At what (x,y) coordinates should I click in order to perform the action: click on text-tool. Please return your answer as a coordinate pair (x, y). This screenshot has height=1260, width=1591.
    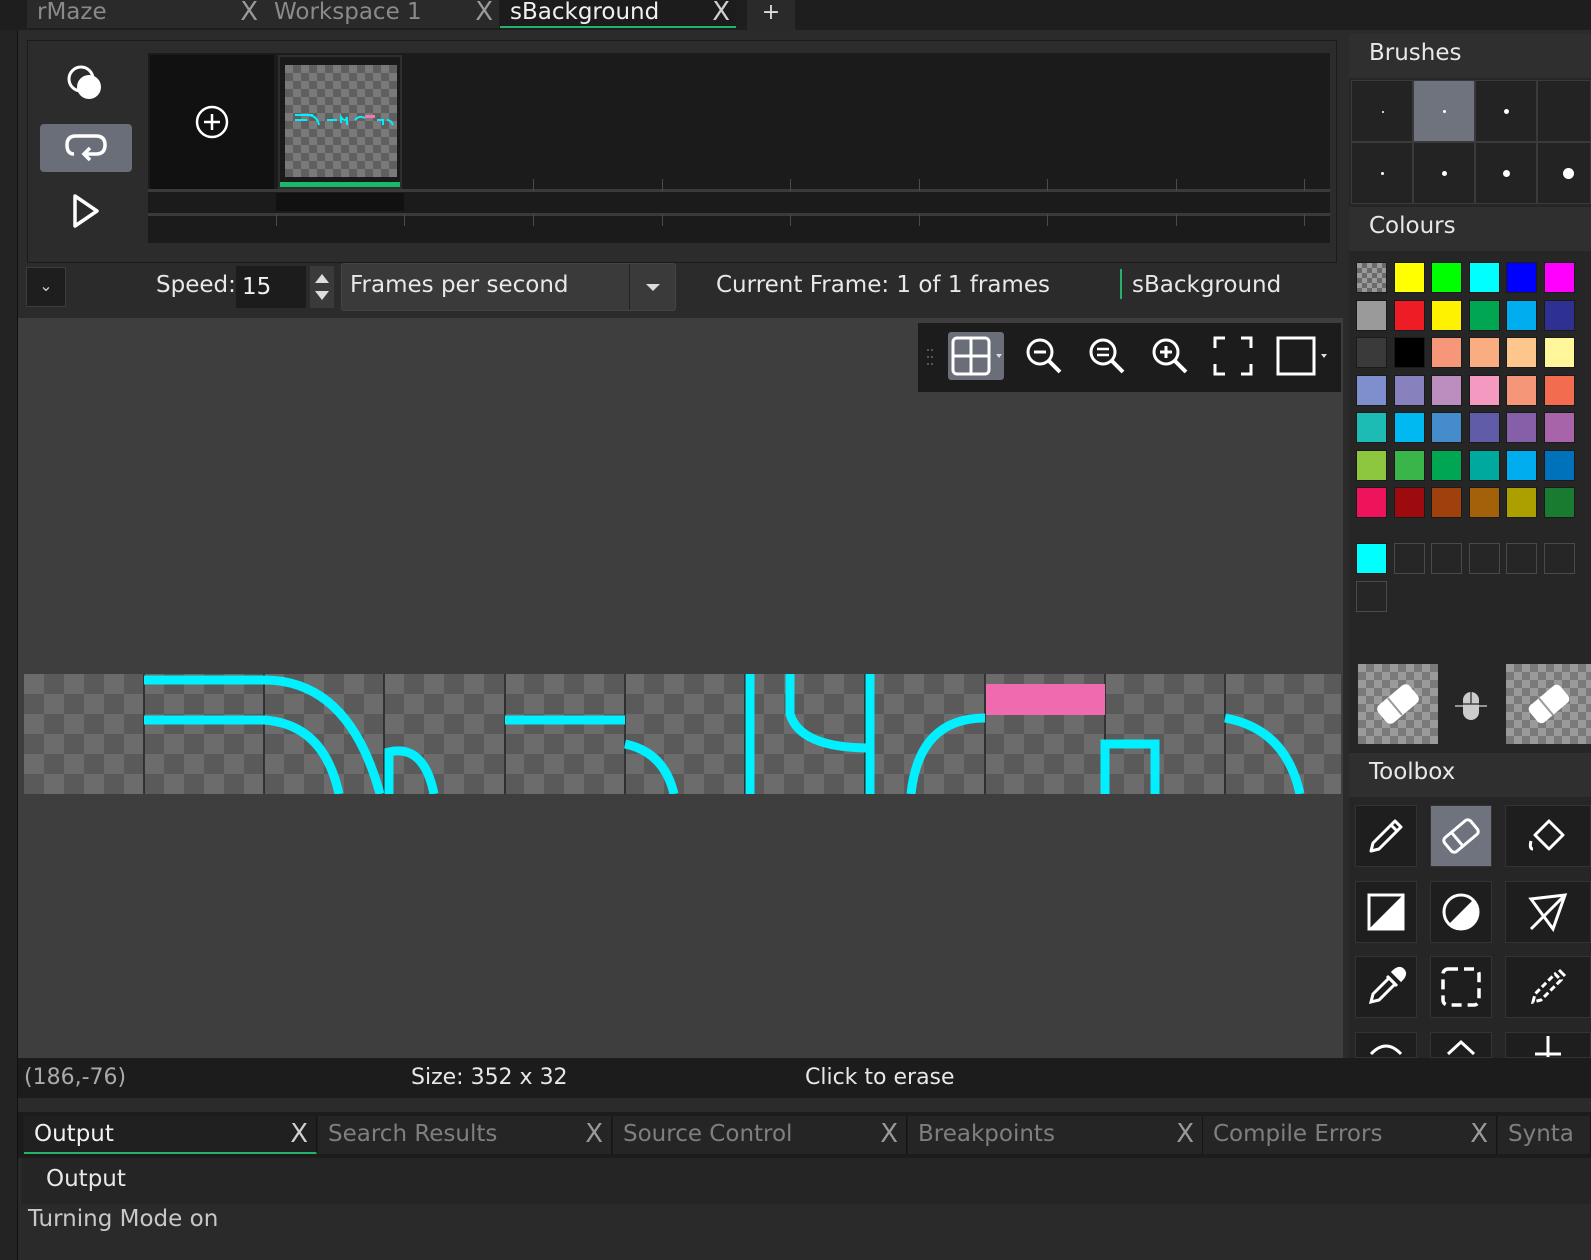
    Looking at the image, I should click on (1386, 1045).